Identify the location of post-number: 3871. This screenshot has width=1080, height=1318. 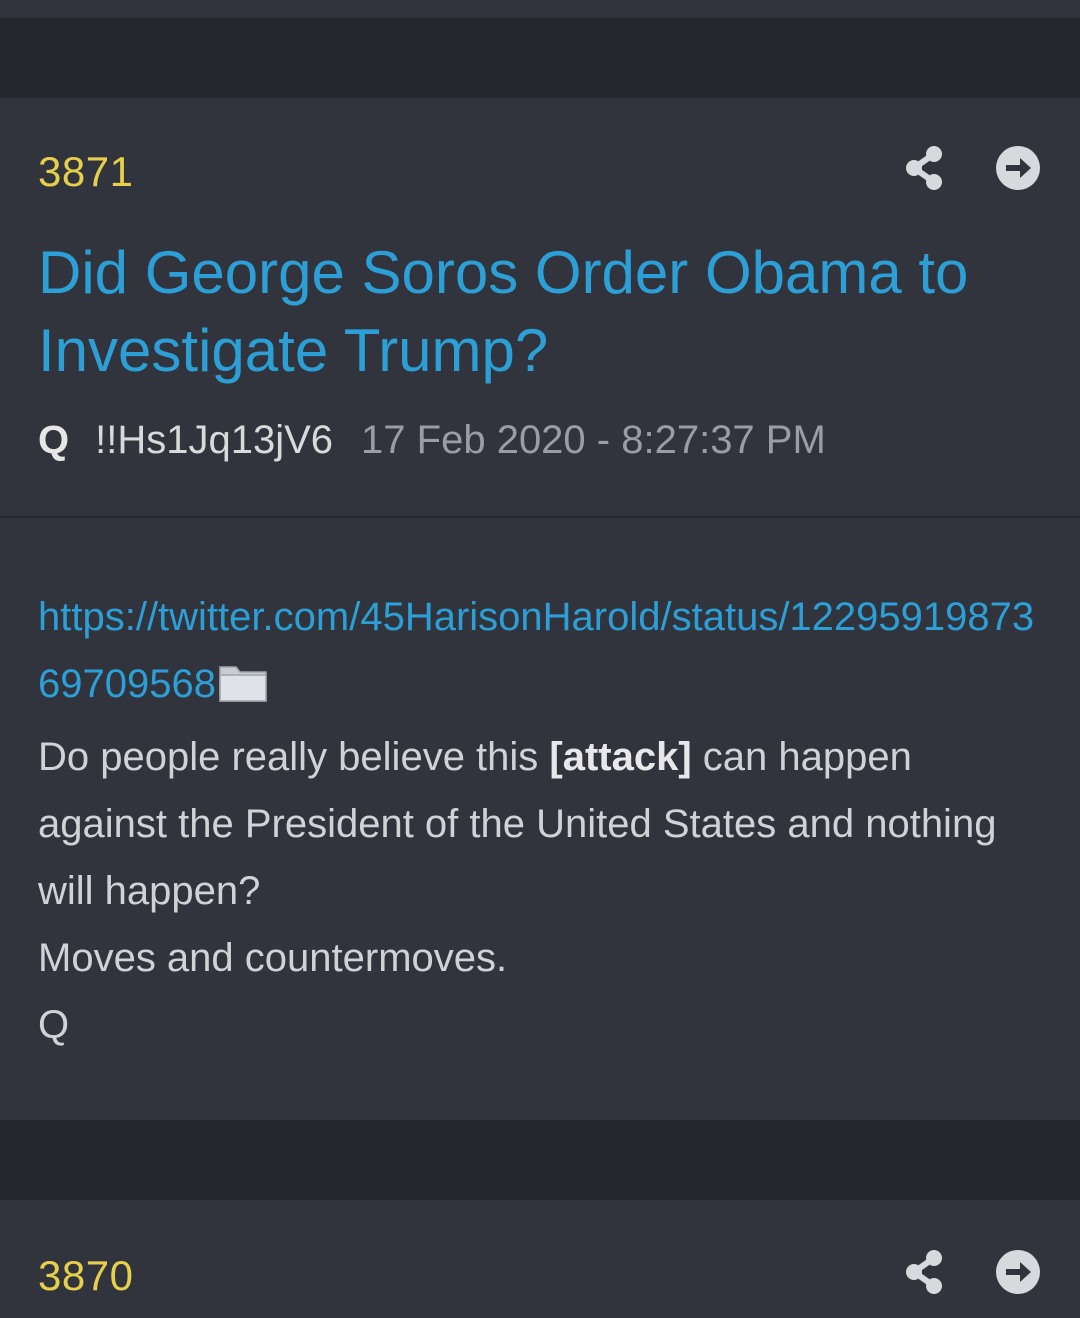
(85, 172).